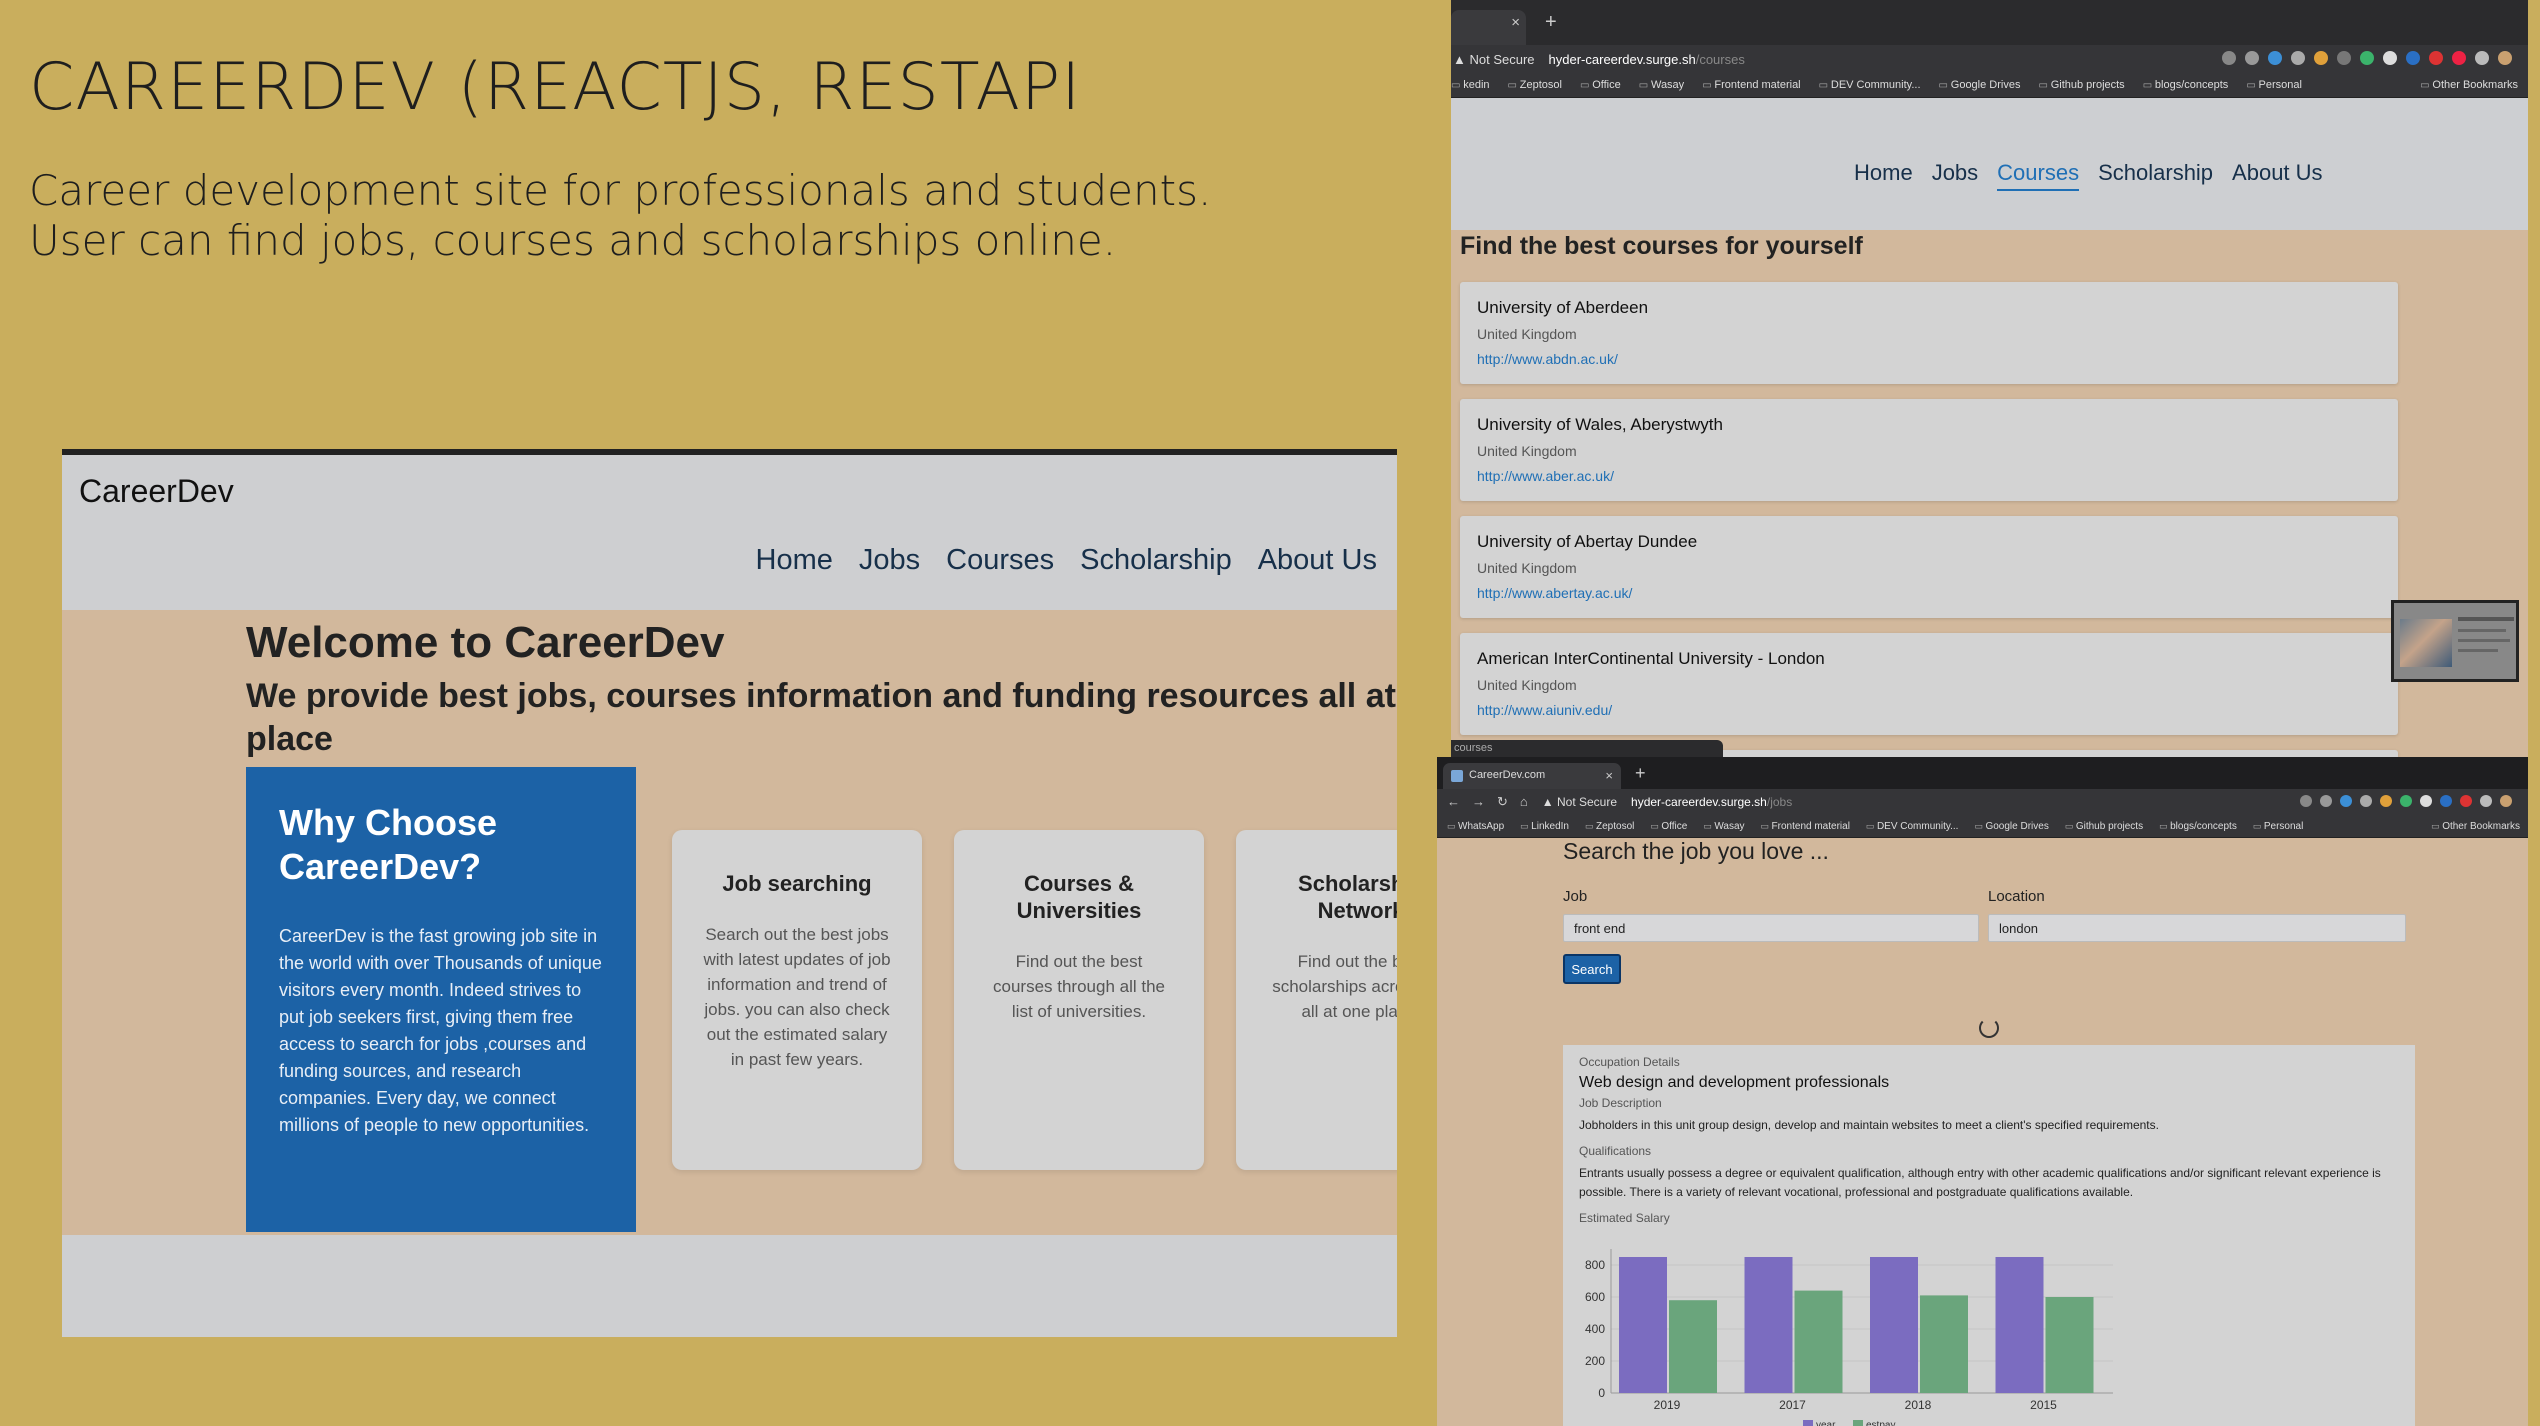 The height and width of the screenshot is (1426, 2540). I want to click on search-button: Search, so click(1592, 969).